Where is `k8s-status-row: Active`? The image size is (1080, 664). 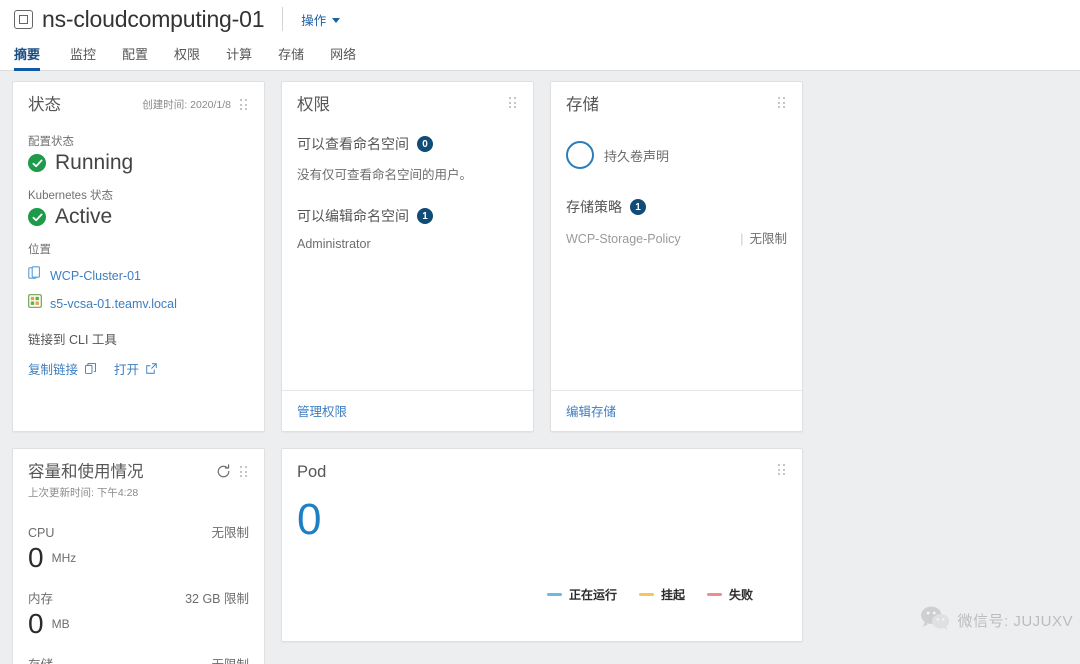
k8s-status-row: Active is located at coordinates (138, 217).